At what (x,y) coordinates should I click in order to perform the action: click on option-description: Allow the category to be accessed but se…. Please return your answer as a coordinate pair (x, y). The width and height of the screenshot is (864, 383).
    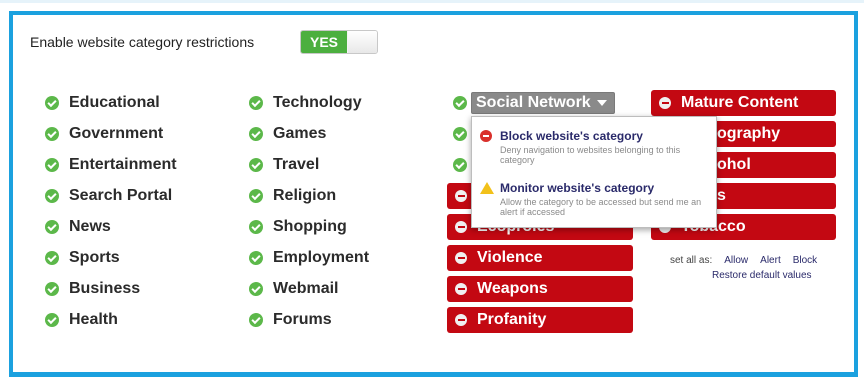
    Looking at the image, I should click on (601, 207).